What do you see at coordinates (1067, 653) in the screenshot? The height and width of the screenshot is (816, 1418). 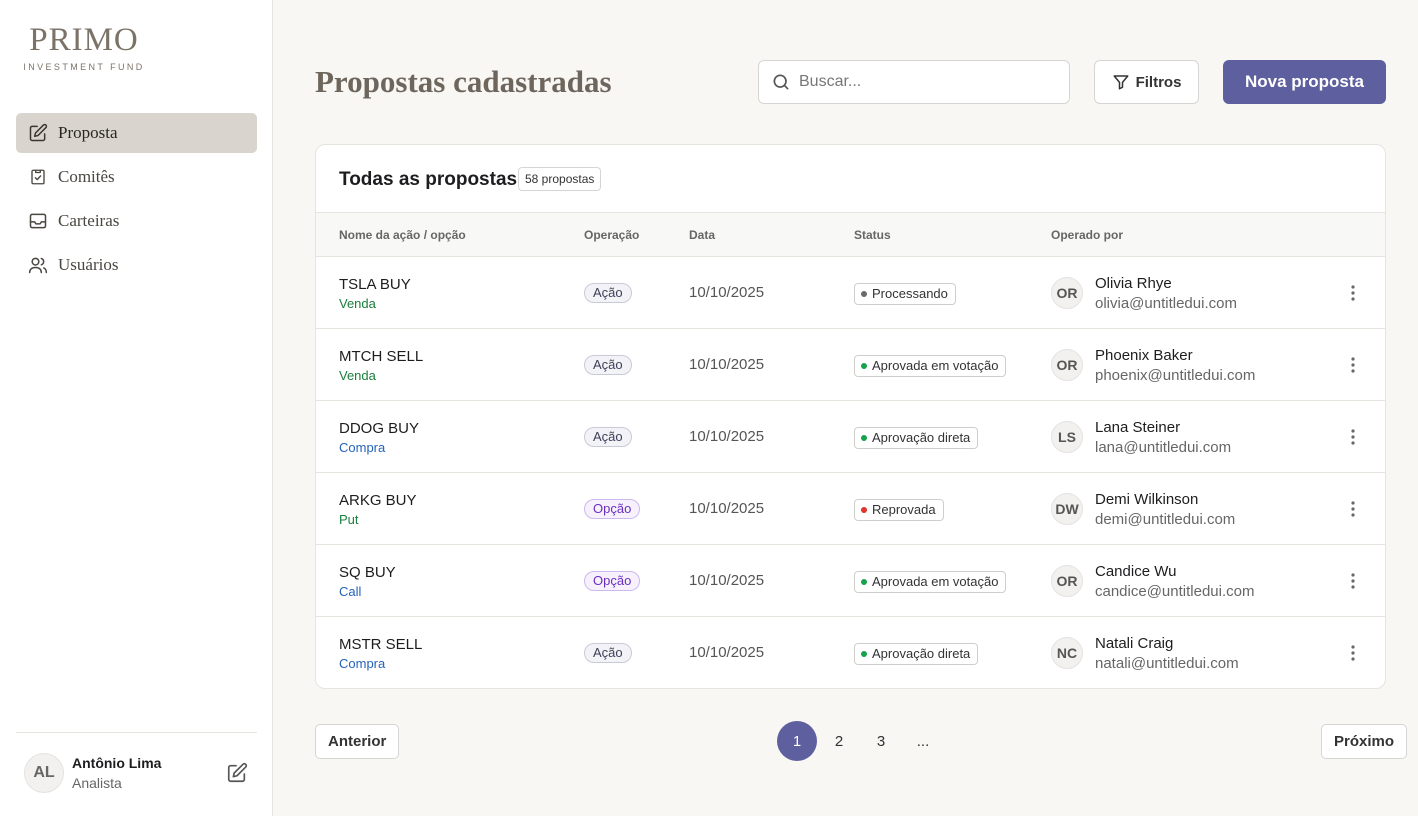 I see `avatar: NC` at bounding box center [1067, 653].